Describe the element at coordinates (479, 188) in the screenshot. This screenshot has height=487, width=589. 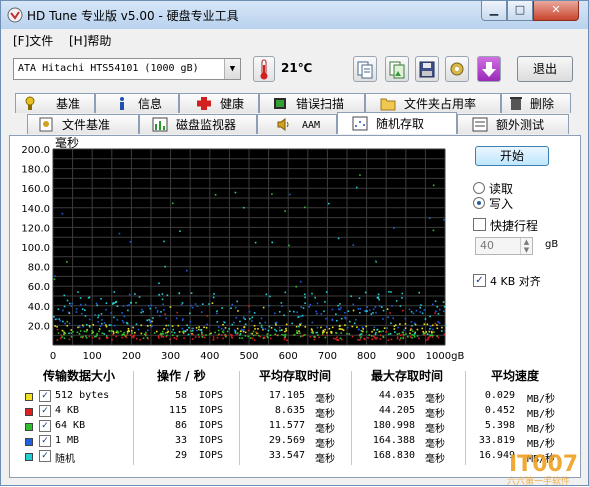
I see `read-radio` at that location.